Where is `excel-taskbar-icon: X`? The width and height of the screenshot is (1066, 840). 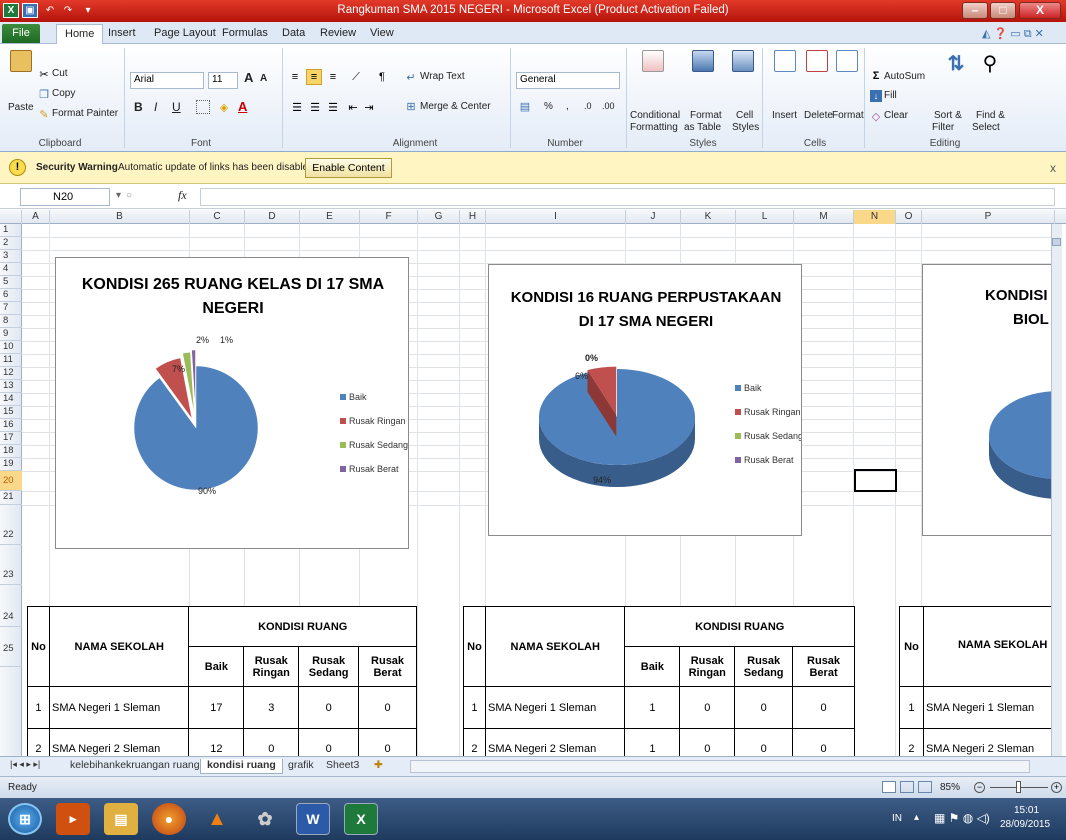 excel-taskbar-icon: X is located at coordinates (361, 819).